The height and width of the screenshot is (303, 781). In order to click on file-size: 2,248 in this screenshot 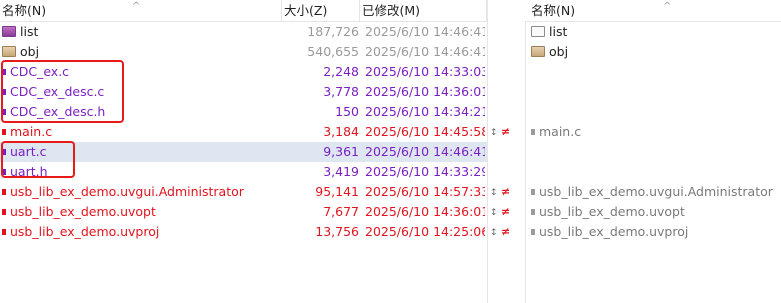, I will do `click(341, 71)`.